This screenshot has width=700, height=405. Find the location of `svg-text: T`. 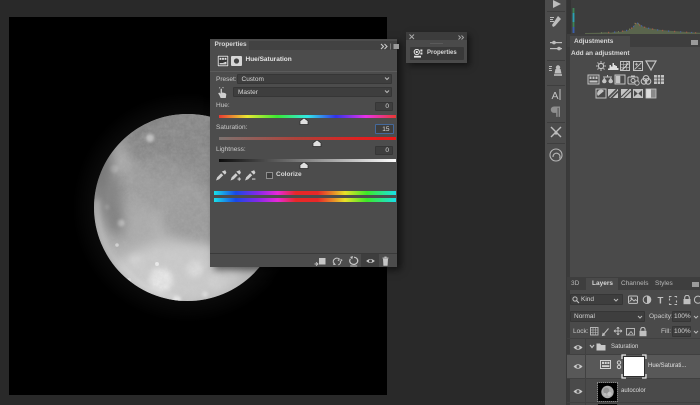

svg-text: T is located at coordinates (661, 300).